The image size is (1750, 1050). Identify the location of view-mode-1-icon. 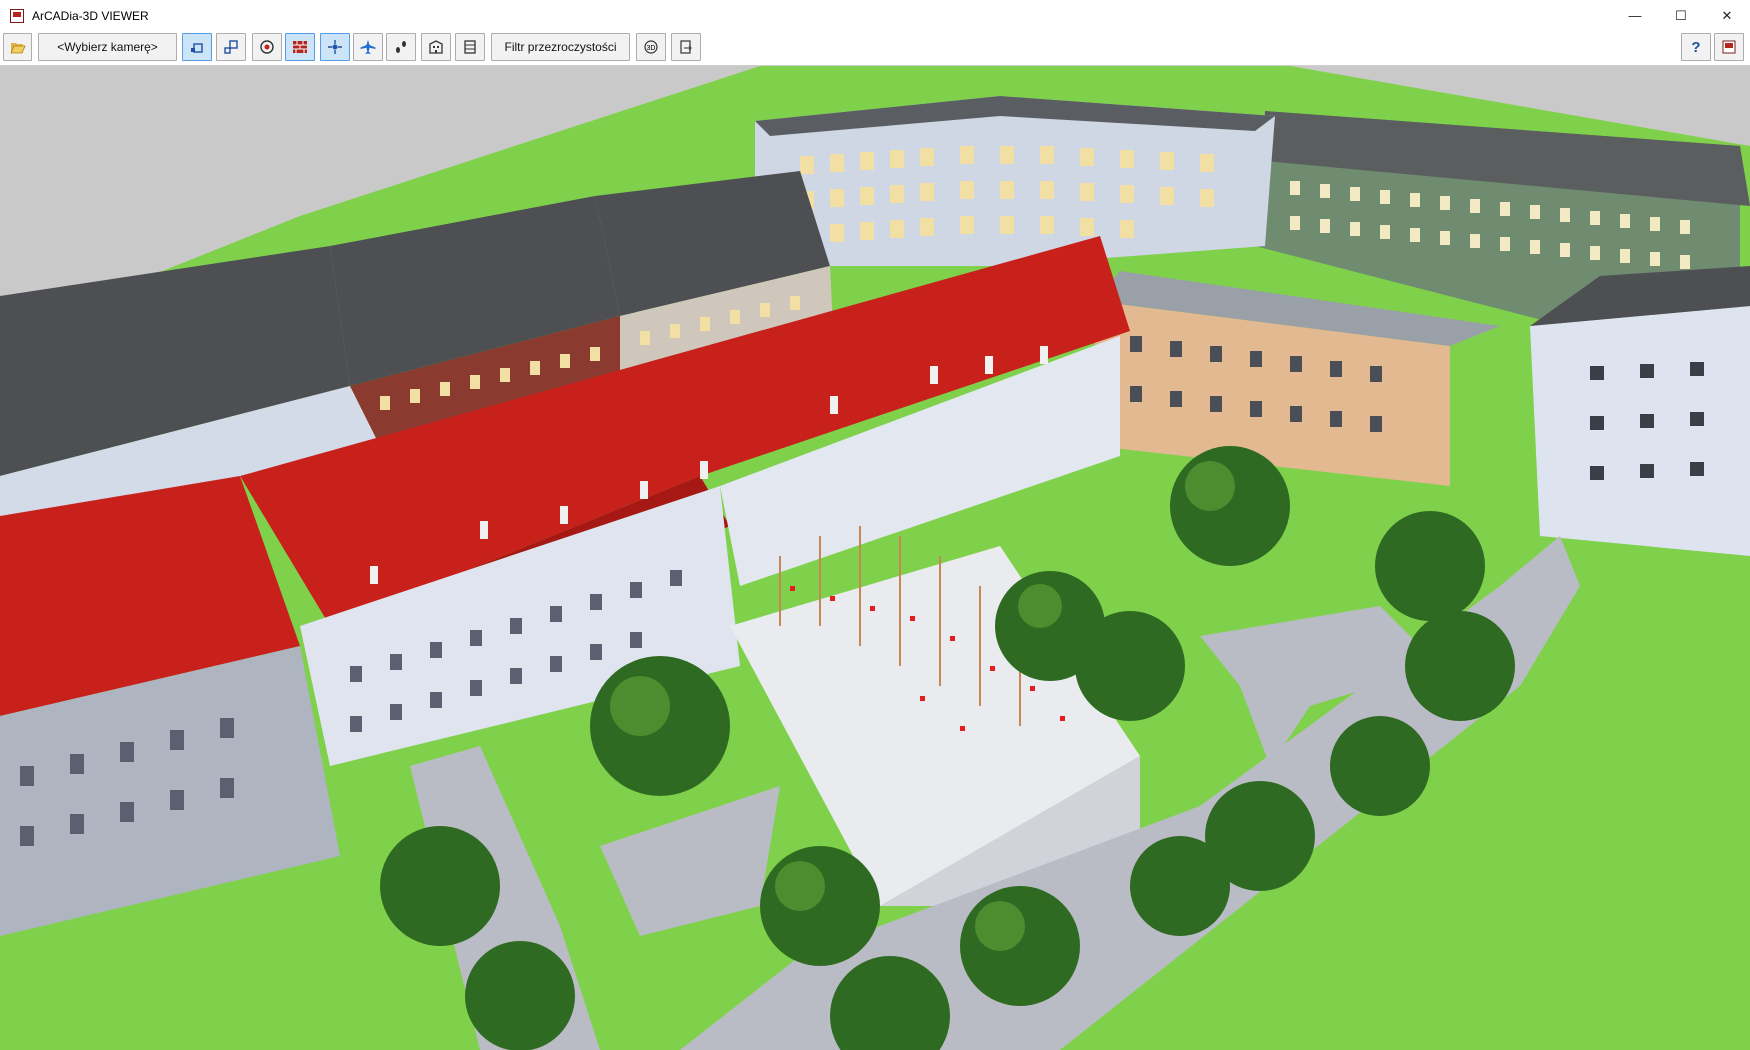
(197, 48).